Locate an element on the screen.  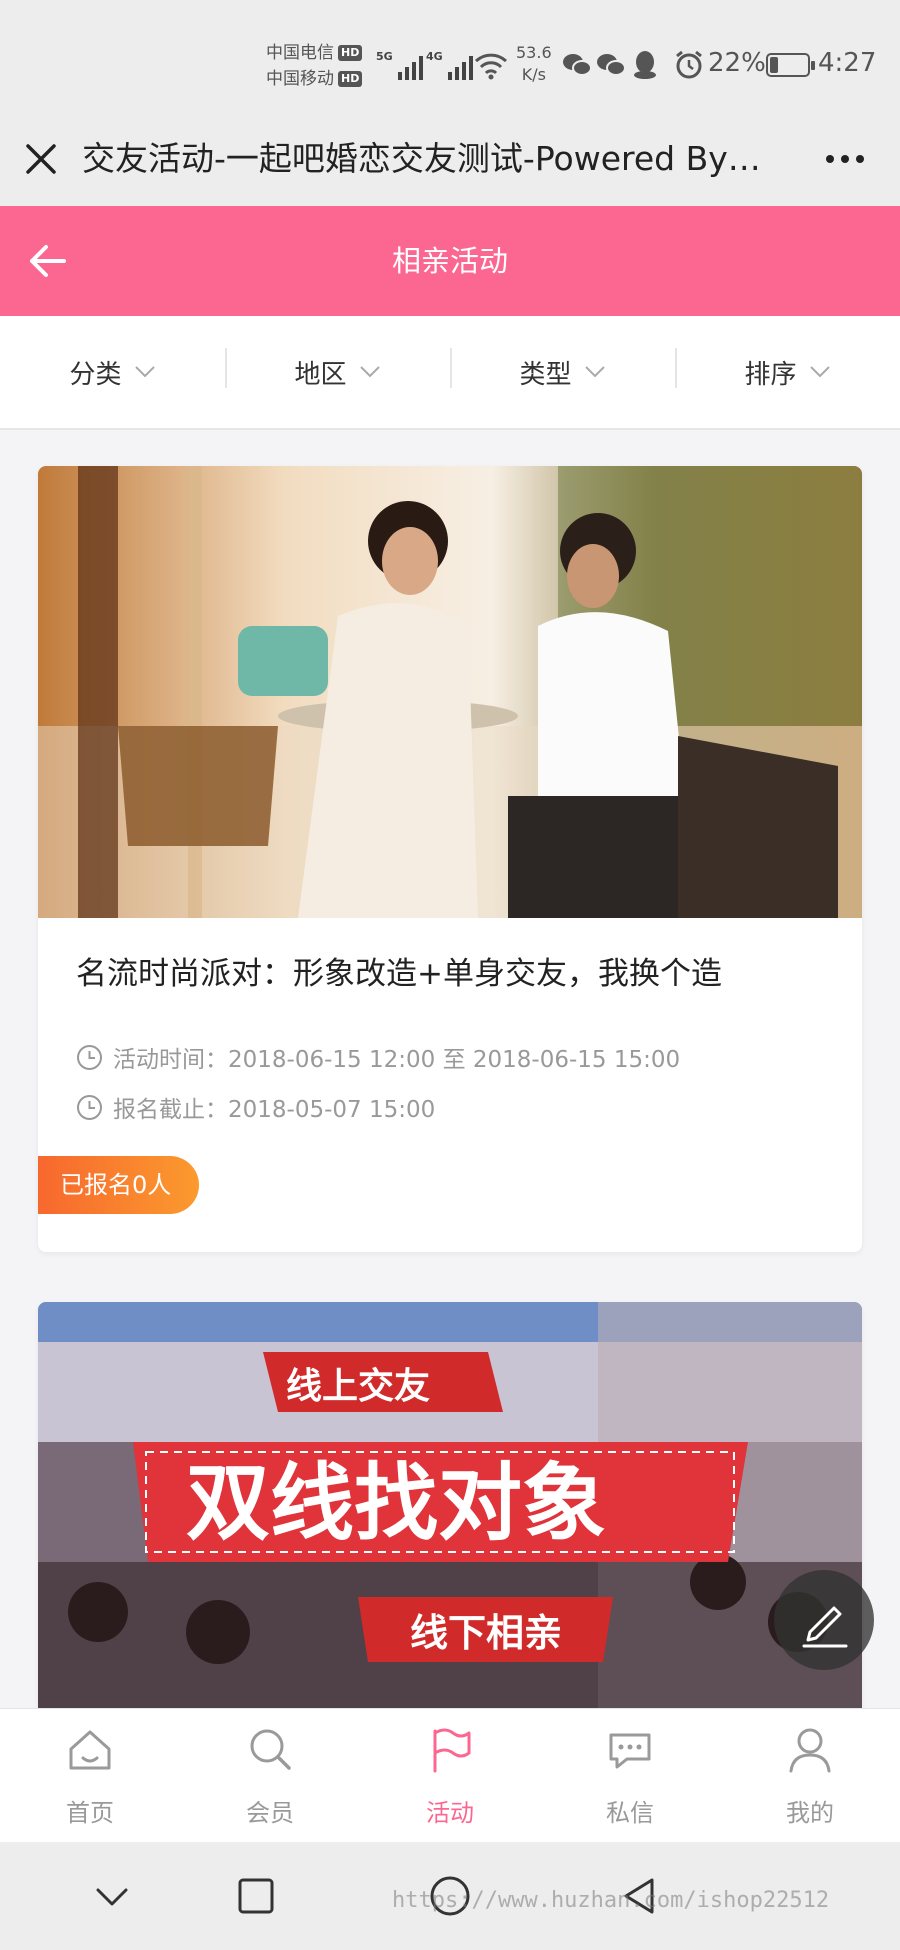
pencil-icon is located at coordinates (825, 1627).